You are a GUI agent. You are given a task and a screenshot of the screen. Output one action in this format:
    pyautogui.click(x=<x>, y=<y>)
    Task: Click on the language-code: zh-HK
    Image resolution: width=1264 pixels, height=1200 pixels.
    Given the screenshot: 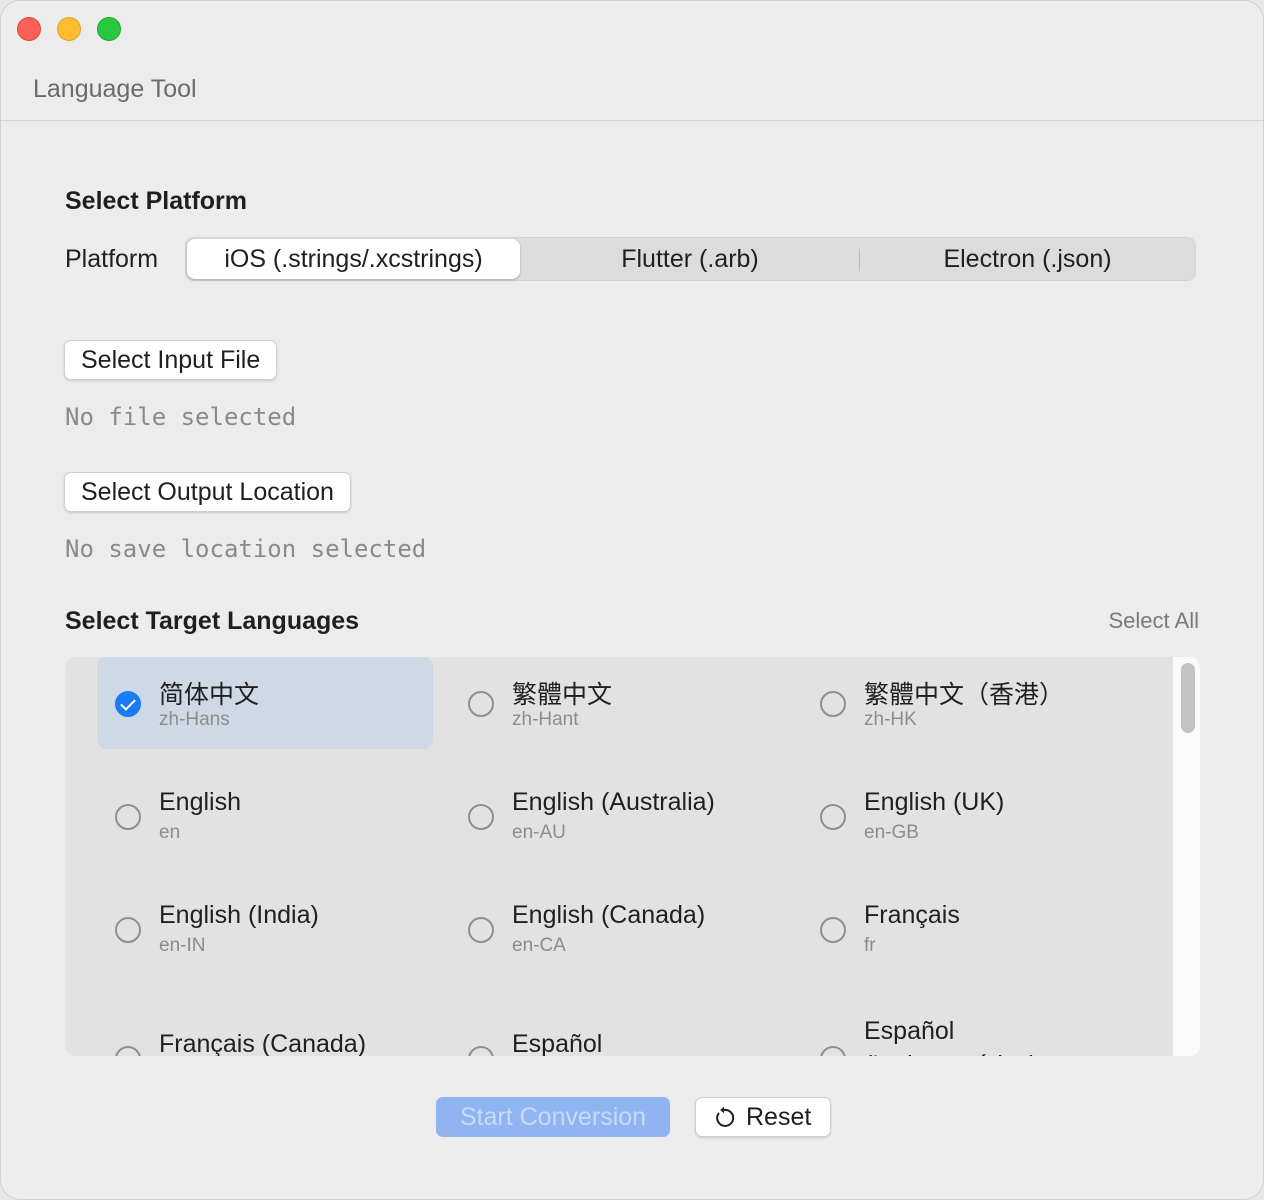 What is the action you would take?
    pyautogui.click(x=890, y=719)
    